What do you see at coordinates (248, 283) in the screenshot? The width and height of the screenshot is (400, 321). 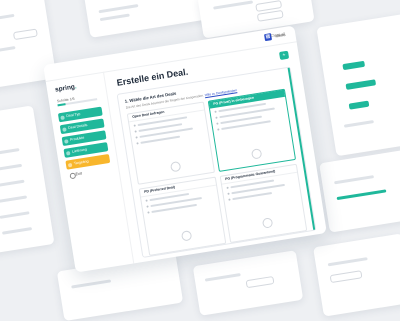 I see `background-card-bottom-center` at bounding box center [248, 283].